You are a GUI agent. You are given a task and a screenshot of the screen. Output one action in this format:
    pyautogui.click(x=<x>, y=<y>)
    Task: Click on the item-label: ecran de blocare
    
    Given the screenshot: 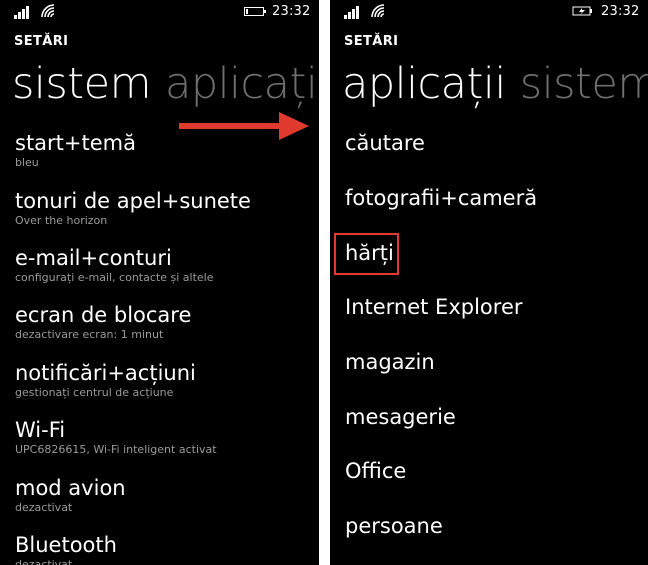 What is the action you would take?
    pyautogui.click(x=103, y=315)
    